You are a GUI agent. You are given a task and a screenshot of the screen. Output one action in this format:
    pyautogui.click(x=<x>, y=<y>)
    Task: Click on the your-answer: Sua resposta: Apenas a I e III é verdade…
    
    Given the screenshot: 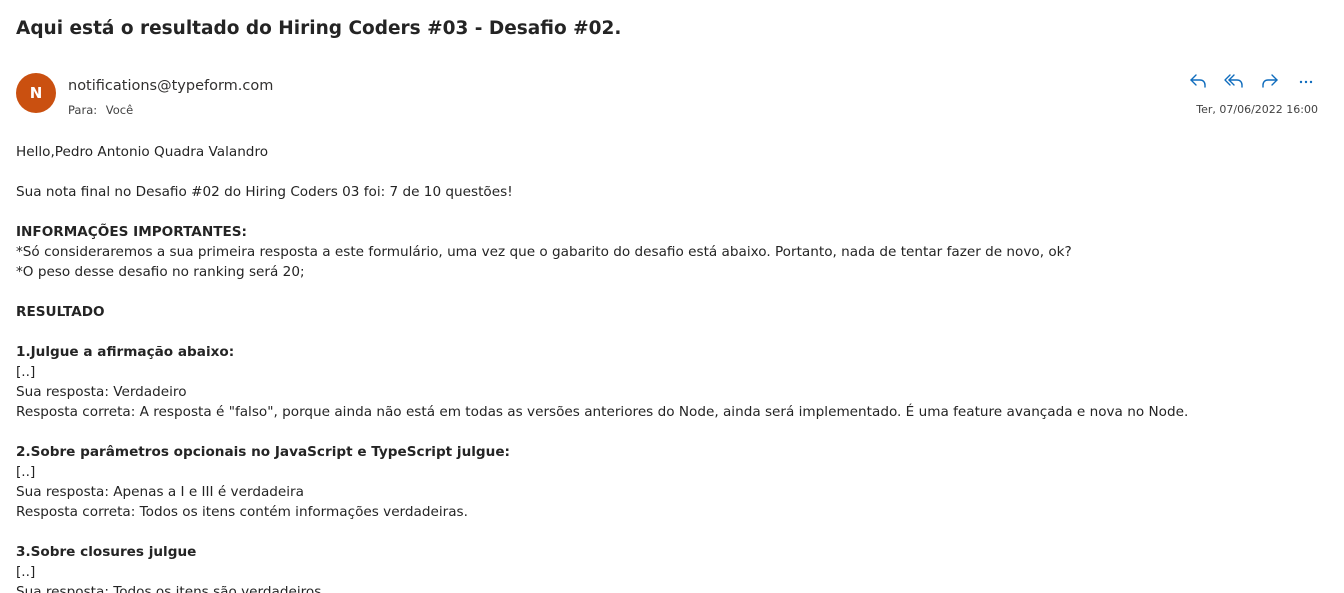 What is the action you would take?
    pyautogui.click(x=160, y=492)
    